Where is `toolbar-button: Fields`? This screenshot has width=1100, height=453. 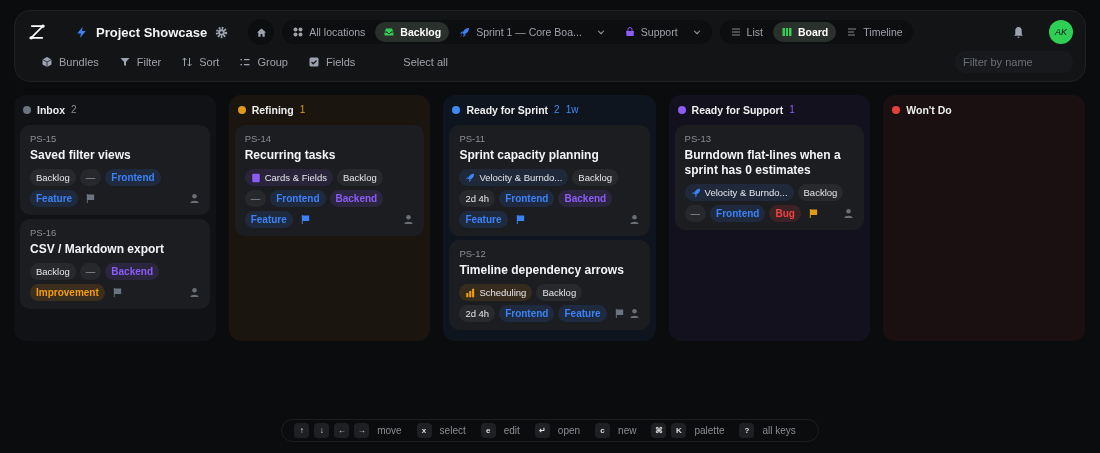
toolbar-button: Fields is located at coordinates (332, 62).